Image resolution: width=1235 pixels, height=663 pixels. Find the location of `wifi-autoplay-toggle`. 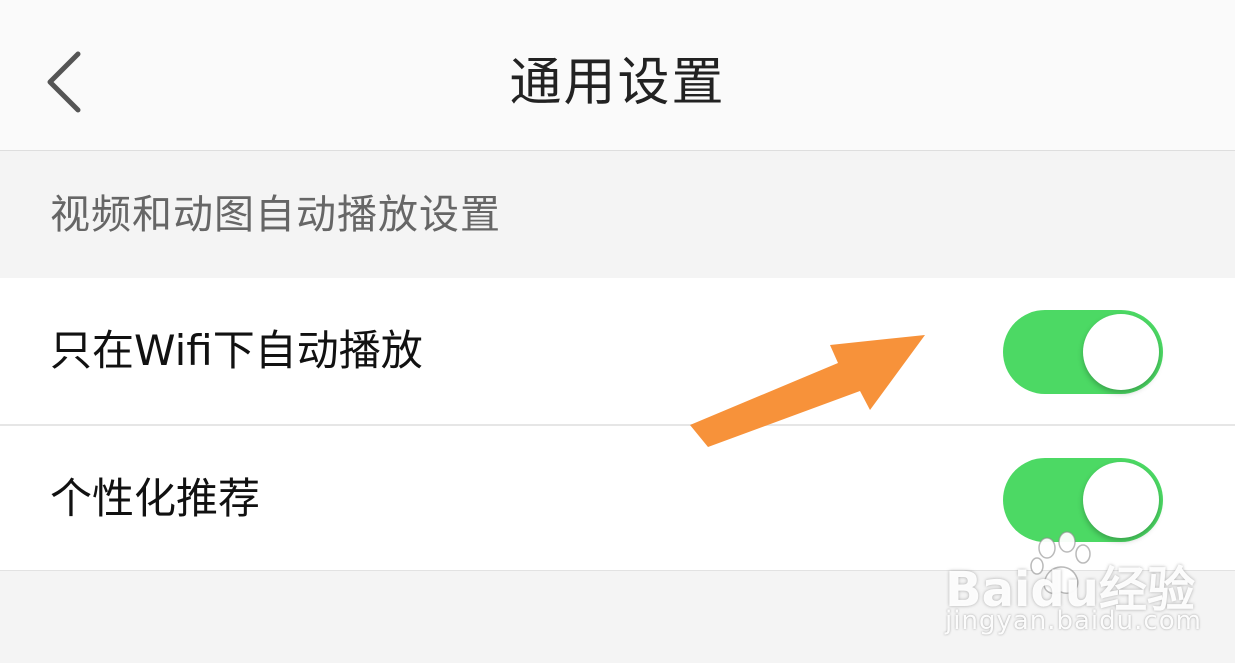

wifi-autoplay-toggle is located at coordinates (1083, 352).